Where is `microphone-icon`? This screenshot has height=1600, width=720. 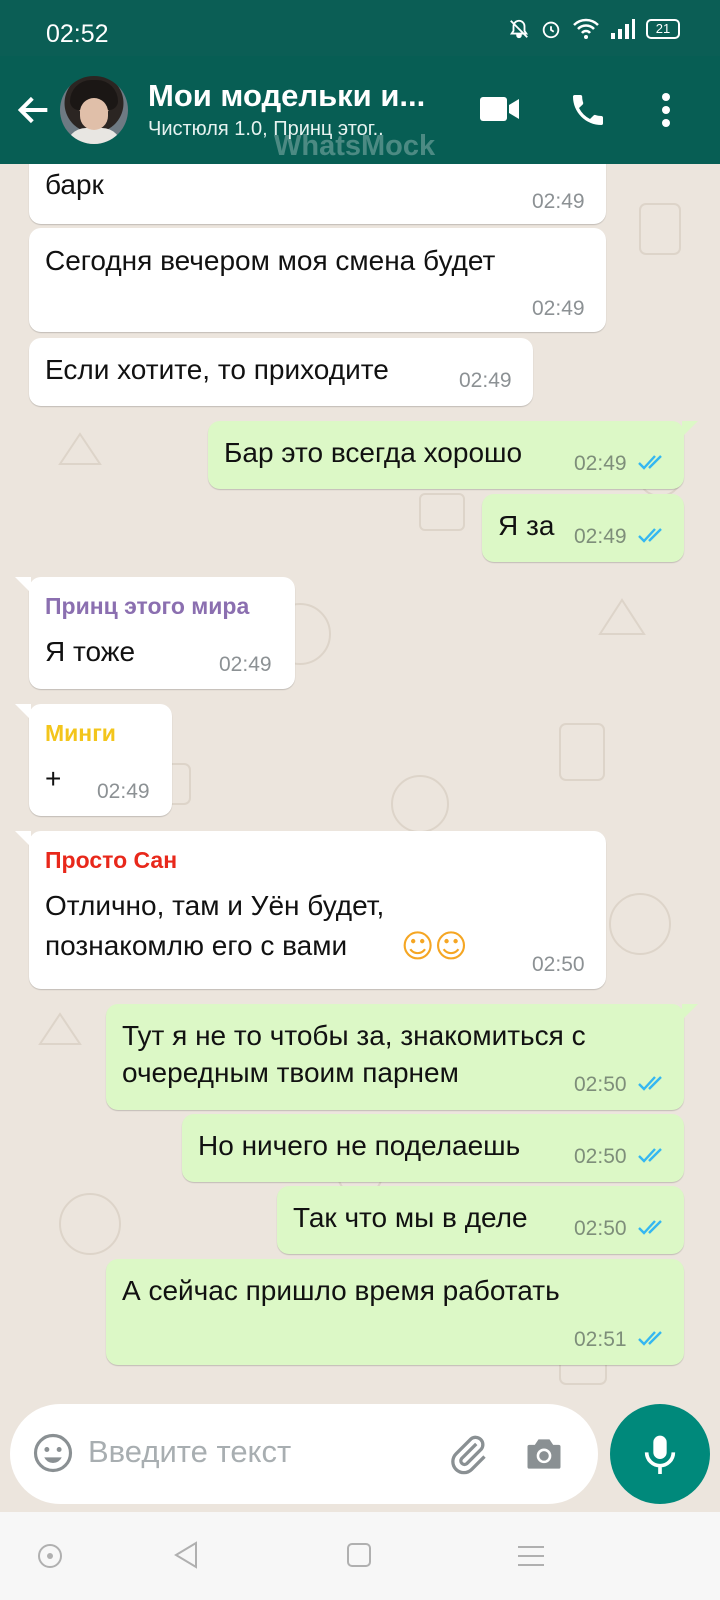
microphone-icon is located at coordinates (660, 1454).